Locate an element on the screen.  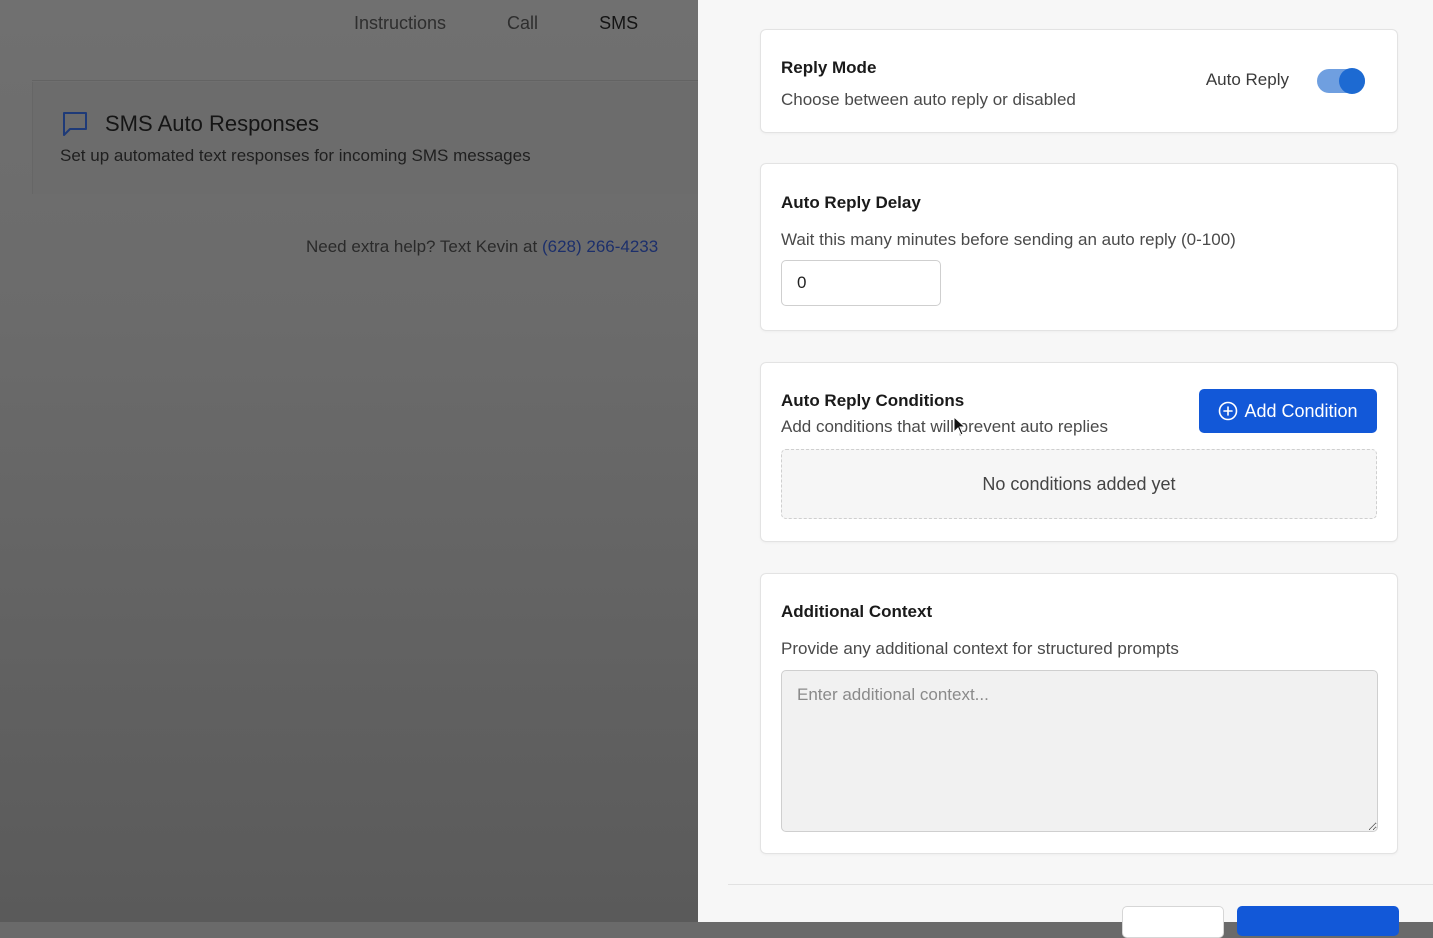
plus-circle-icon is located at coordinates (1228, 411).